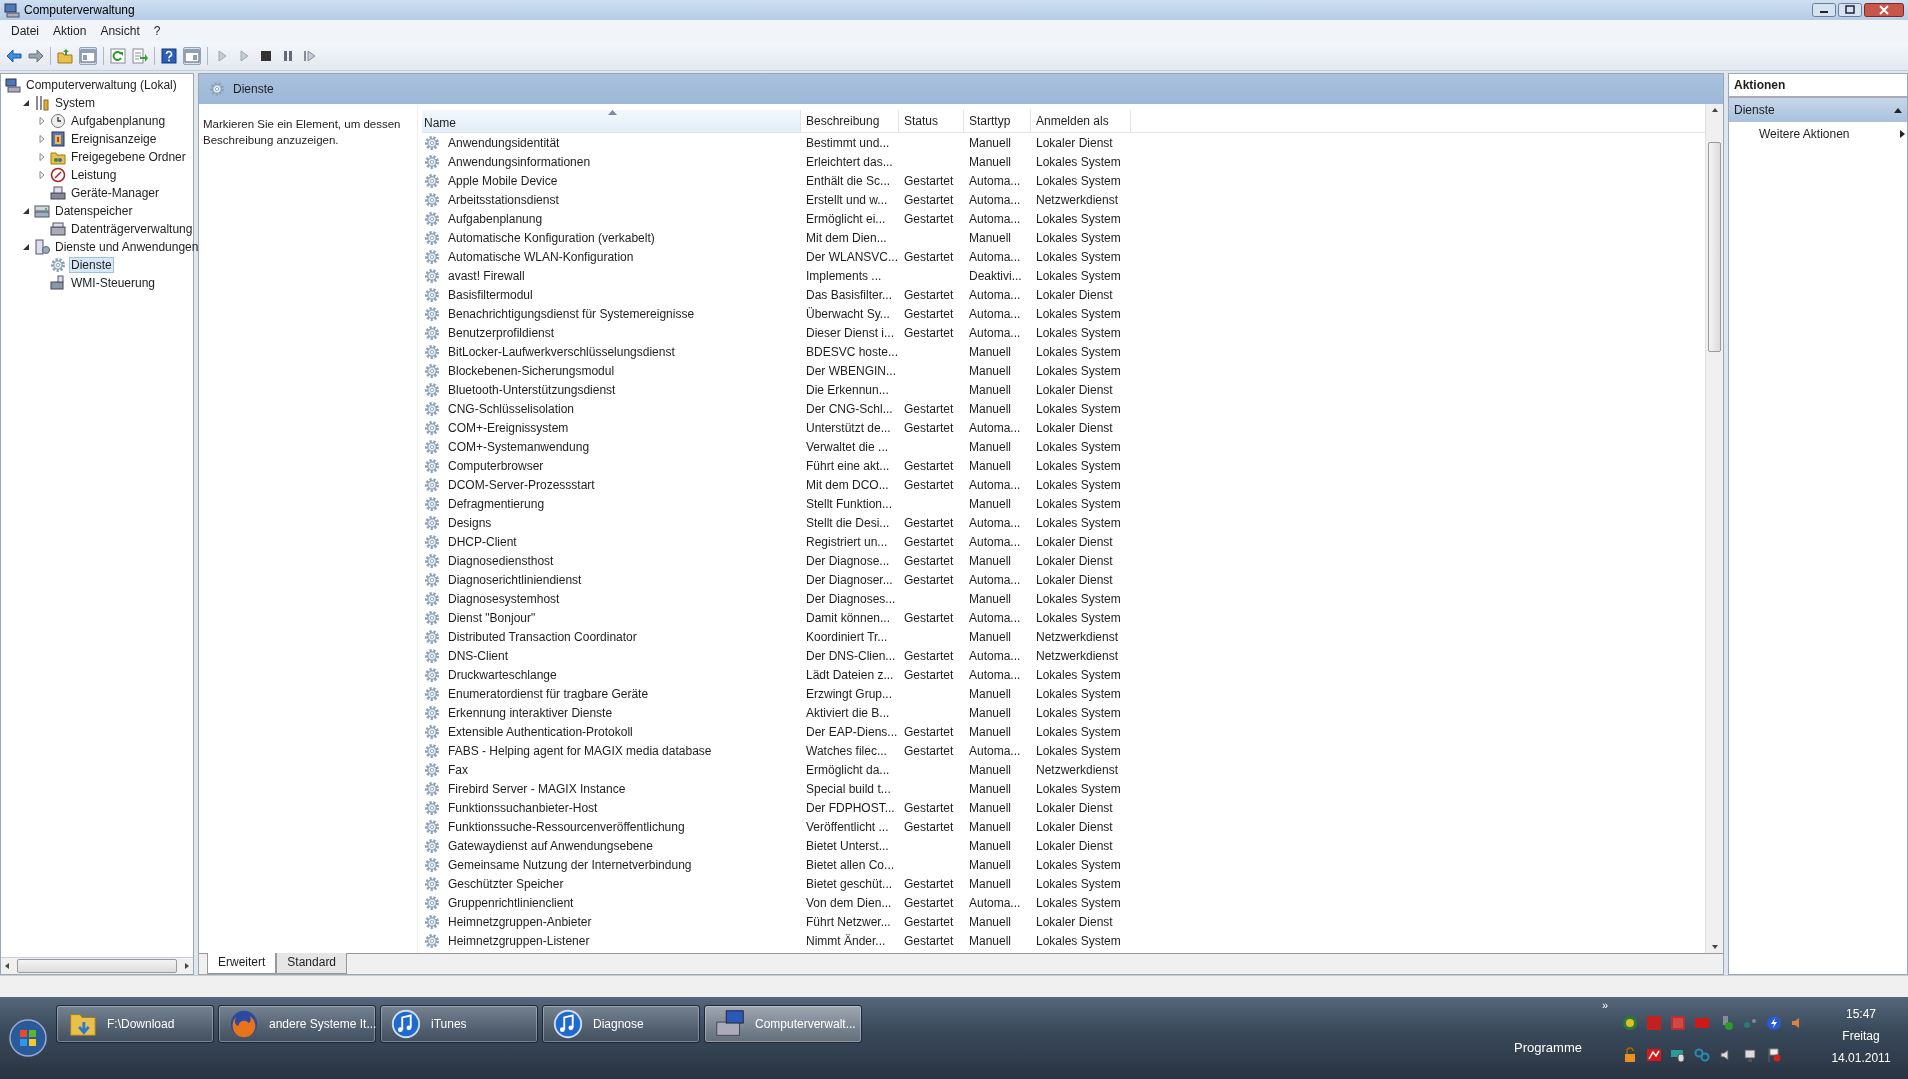  I want to click on keyboard-icon, so click(1678, 1055).